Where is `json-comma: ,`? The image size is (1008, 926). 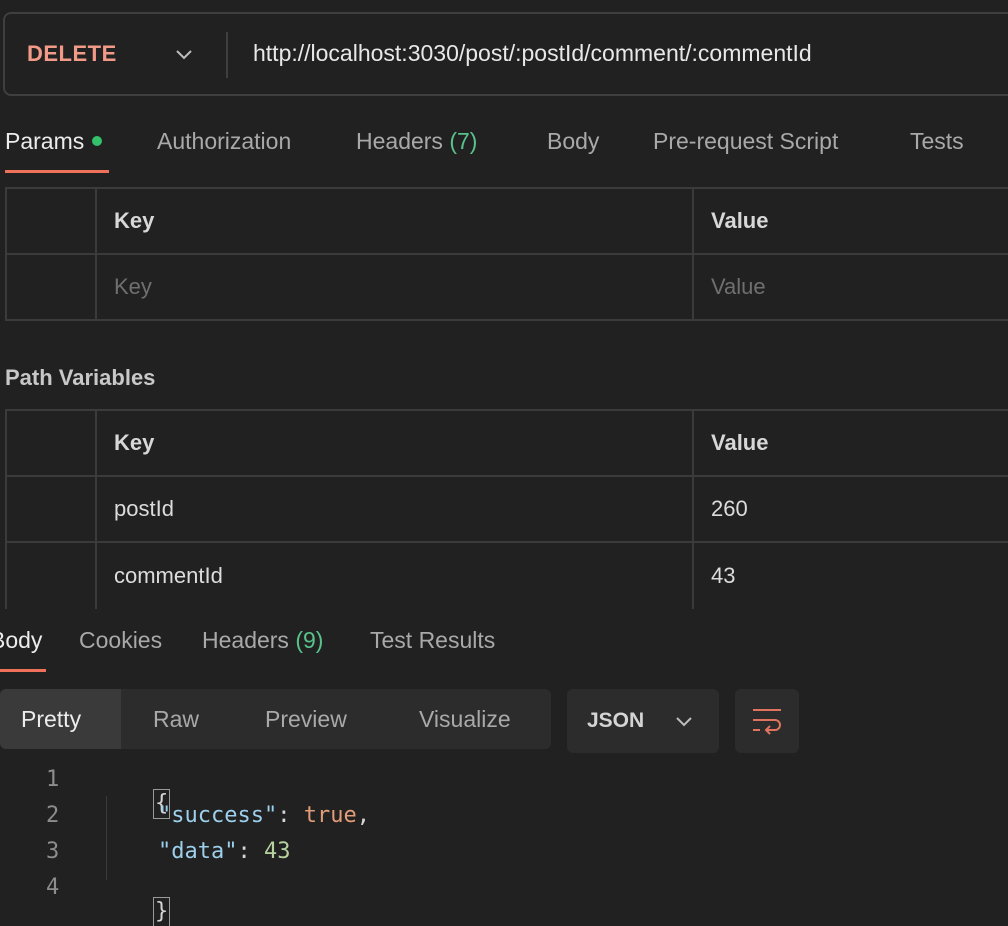
json-comma: , is located at coordinates (363, 815).